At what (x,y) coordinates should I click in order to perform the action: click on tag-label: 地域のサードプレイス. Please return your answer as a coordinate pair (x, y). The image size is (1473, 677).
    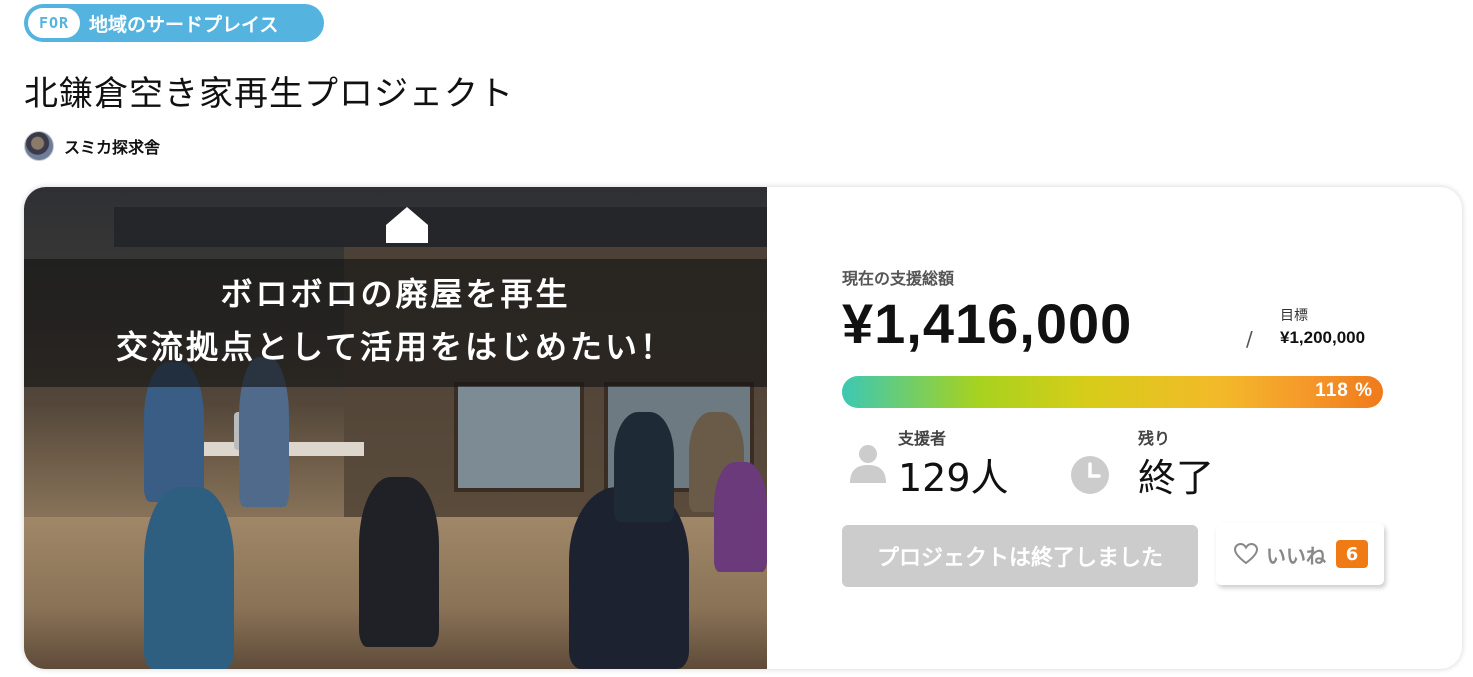
    Looking at the image, I should click on (184, 24).